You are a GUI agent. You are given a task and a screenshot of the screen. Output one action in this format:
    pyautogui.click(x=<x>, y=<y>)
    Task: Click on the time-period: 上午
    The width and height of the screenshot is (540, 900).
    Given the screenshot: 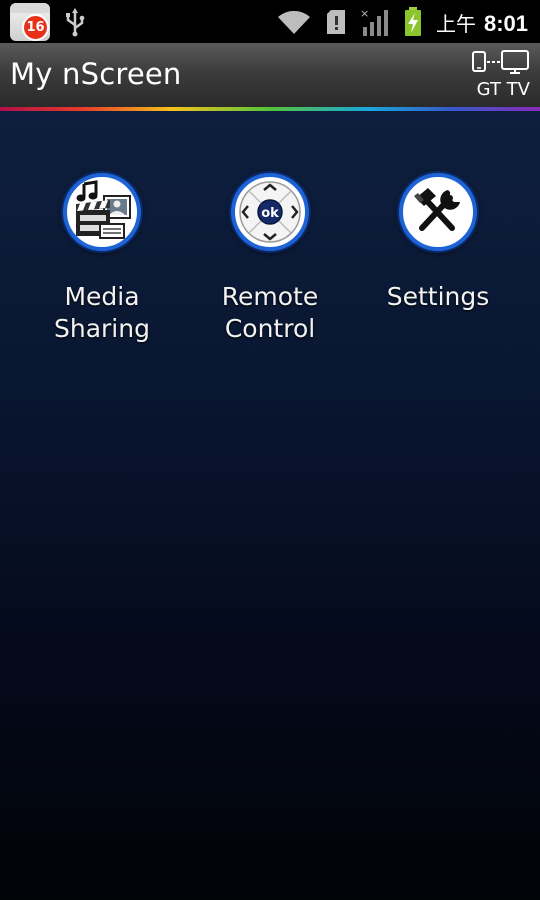 What is the action you would take?
    pyautogui.click(x=455, y=24)
    